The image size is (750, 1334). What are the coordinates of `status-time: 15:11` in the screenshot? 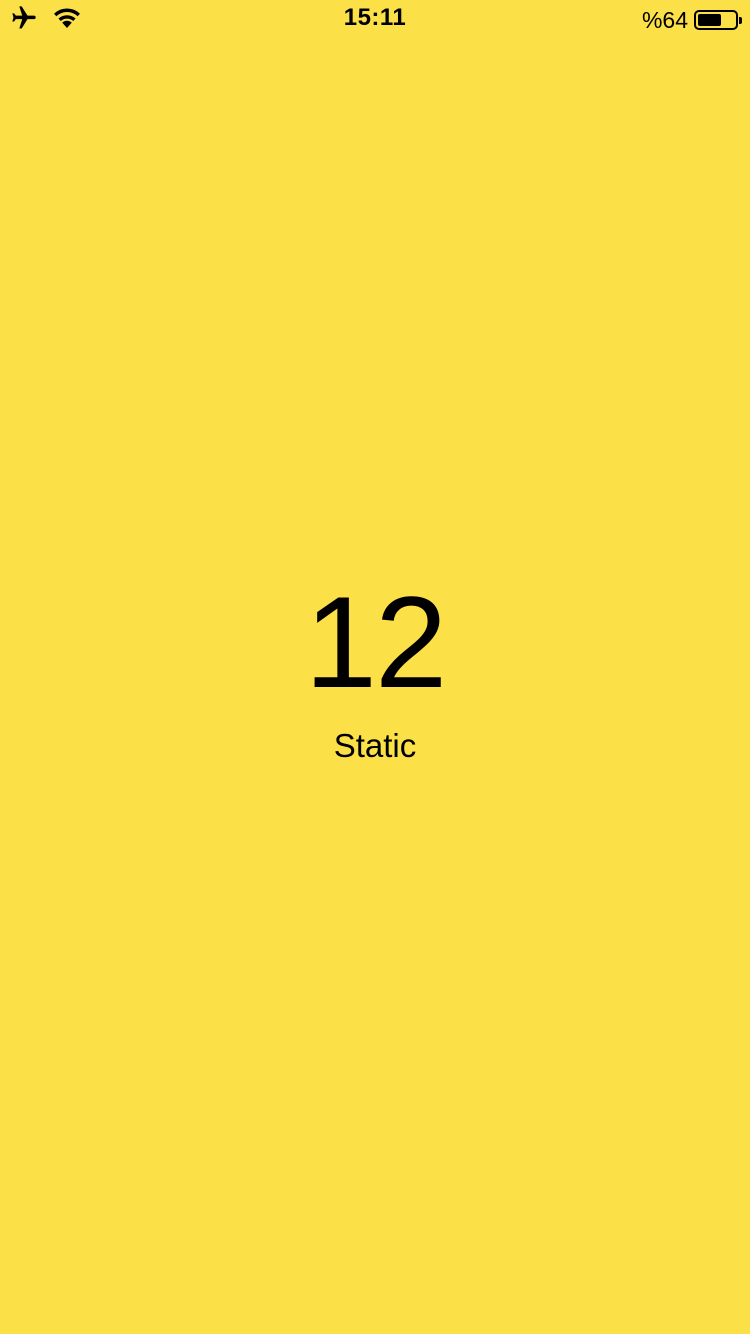 It's located at (375, 17).